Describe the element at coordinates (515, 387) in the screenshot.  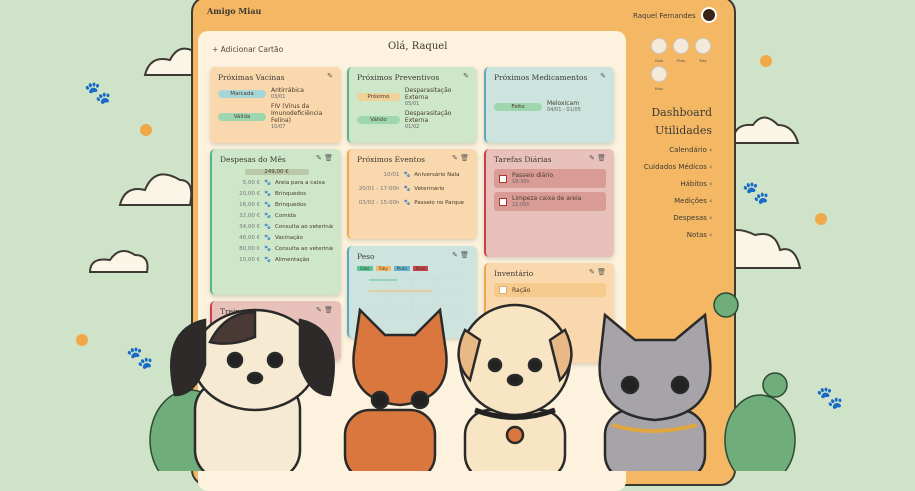
I see `dog-cream` at that location.